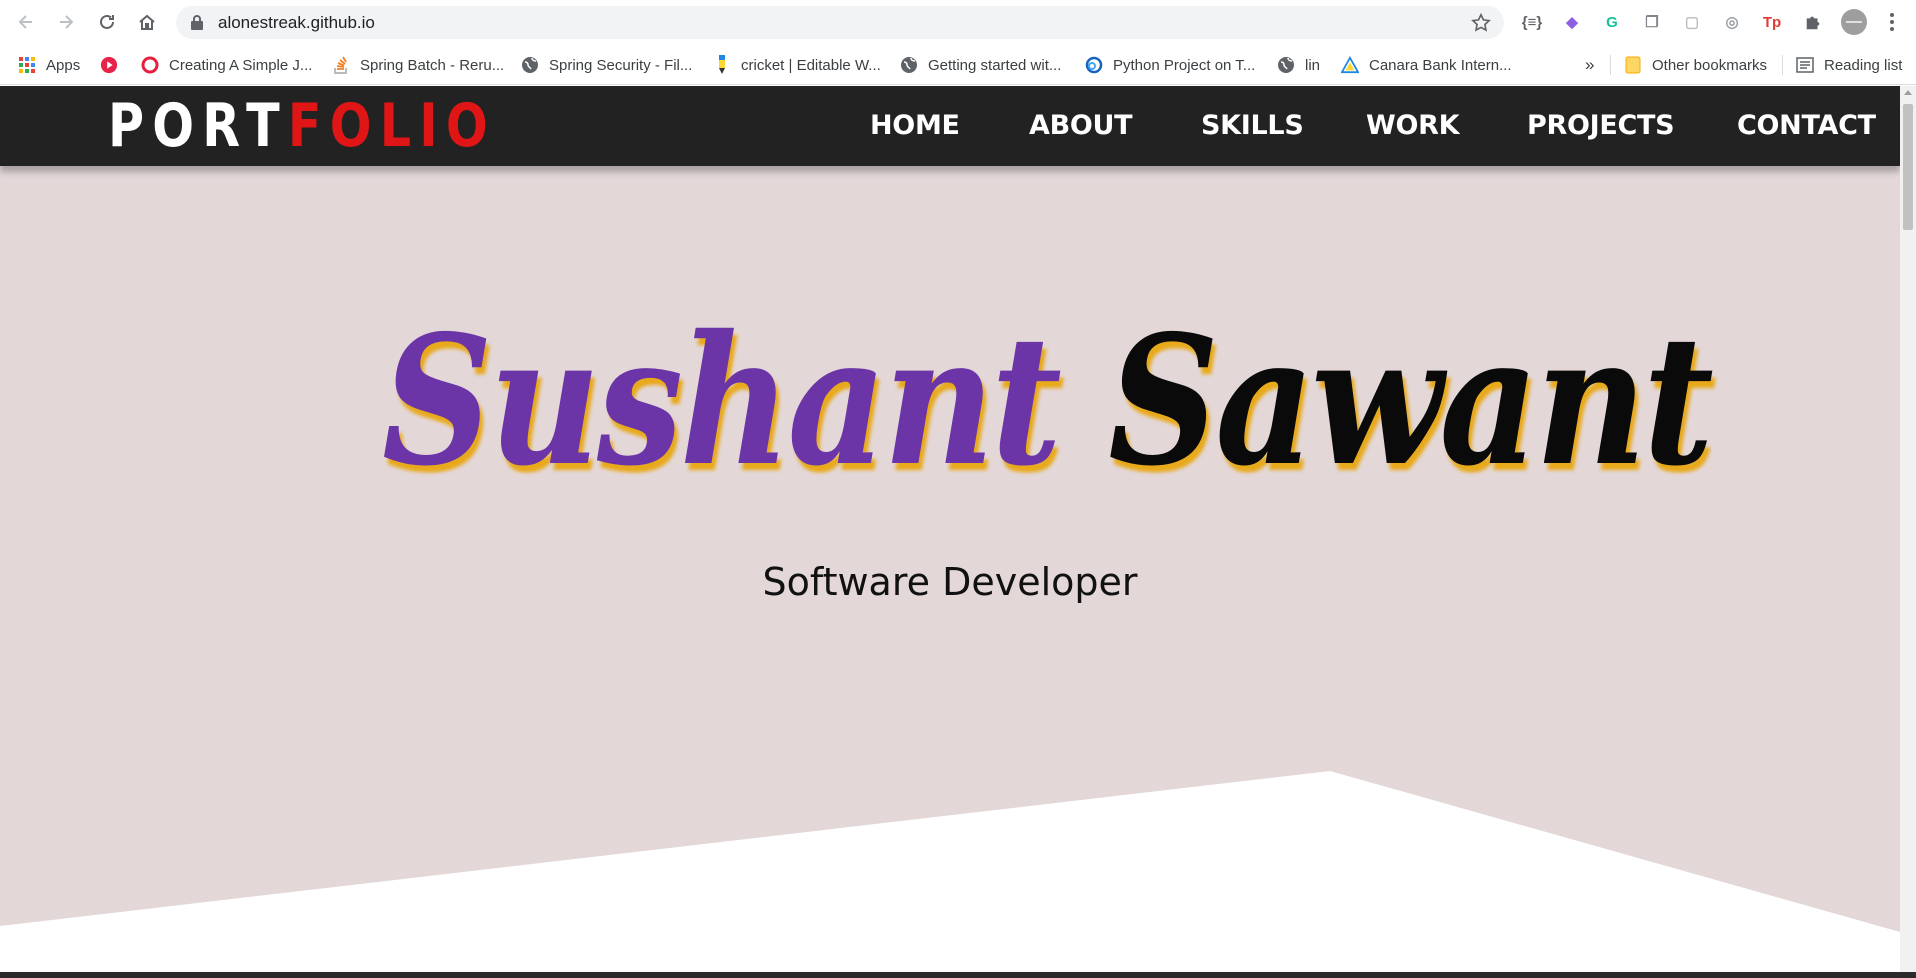  What do you see at coordinates (27, 65) in the screenshot?
I see `apps-grid-icon` at bounding box center [27, 65].